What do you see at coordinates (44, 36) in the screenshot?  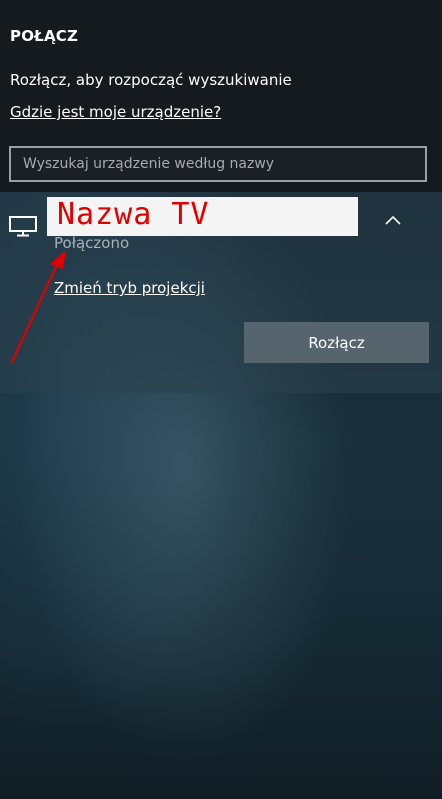 I see `panel-title: POŁĄCZ` at bounding box center [44, 36].